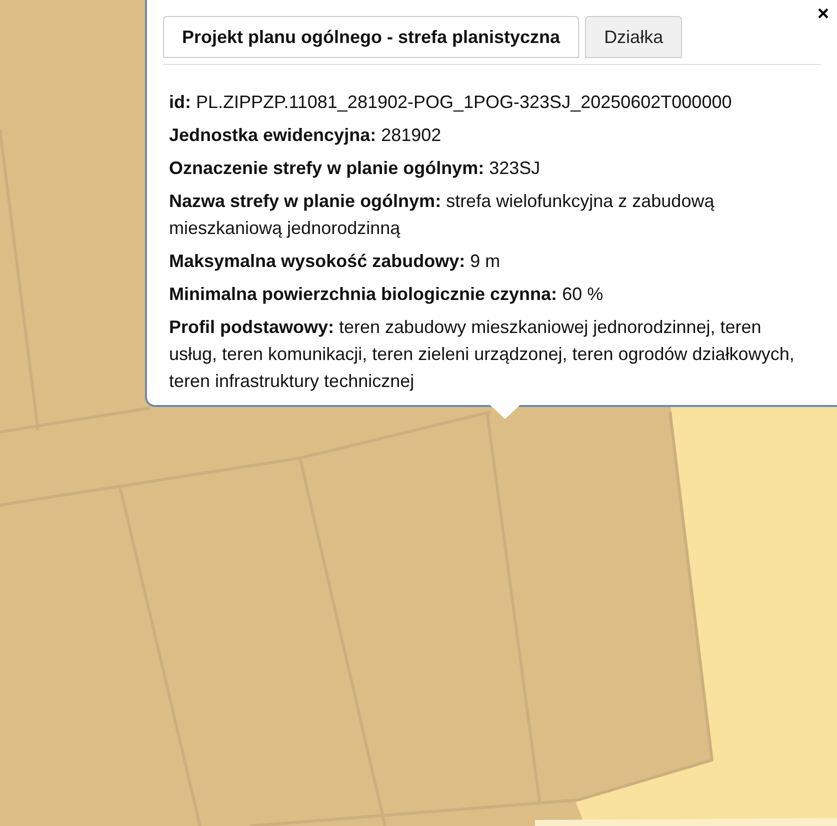 Image resolution: width=837 pixels, height=826 pixels. Describe the element at coordinates (371, 37) in the screenshot. I see `tab: Projekt planu ogólnego - strefa planistyczna` at that location.